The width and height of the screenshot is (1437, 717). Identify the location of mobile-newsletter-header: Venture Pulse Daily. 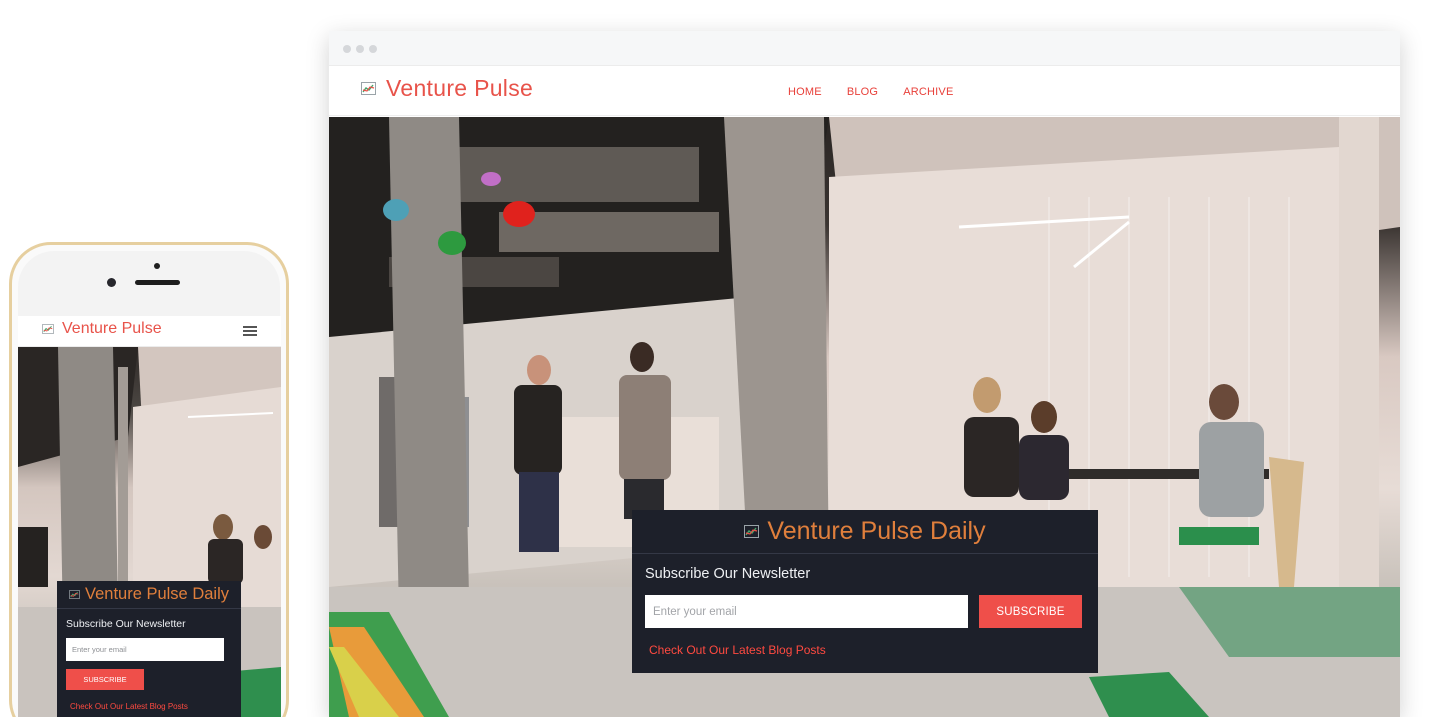
(149, 595).